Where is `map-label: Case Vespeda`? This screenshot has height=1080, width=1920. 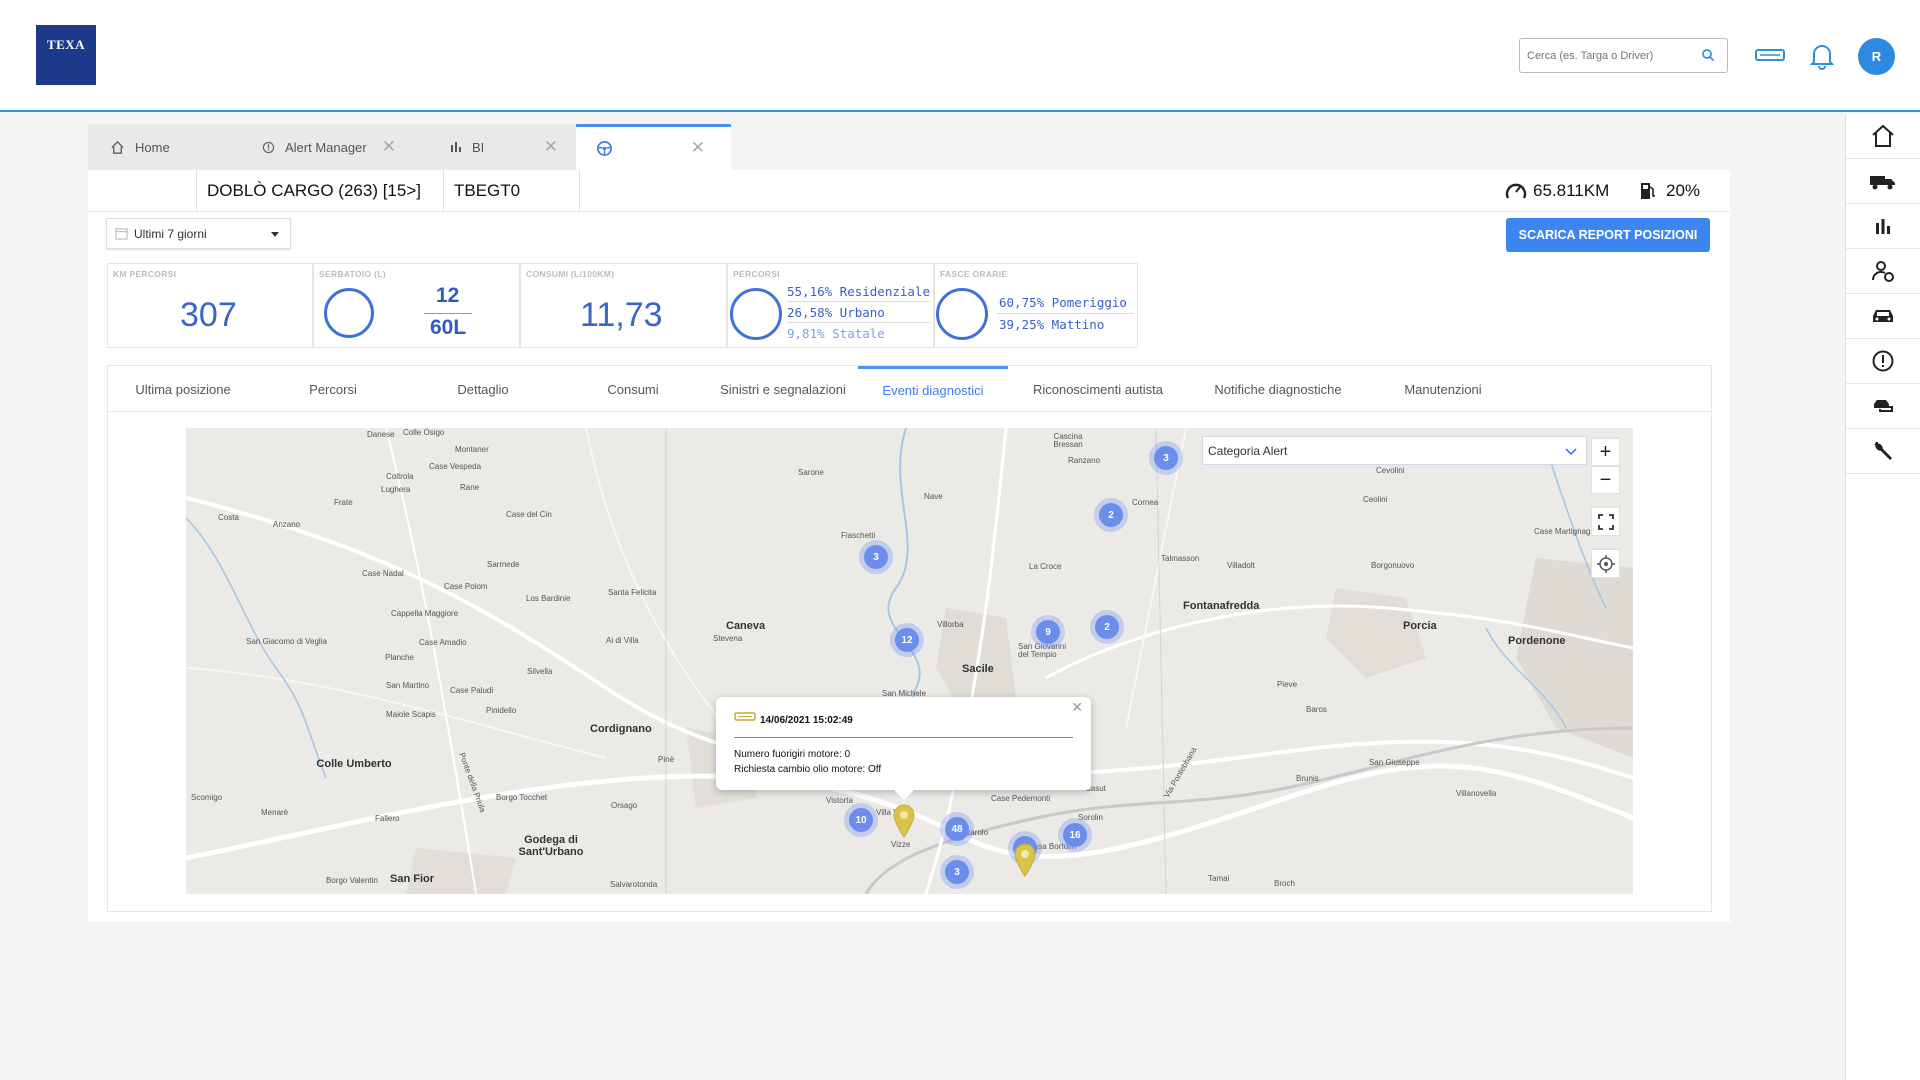
map-label: Case Vespeda is located at coordinates (455, 466).